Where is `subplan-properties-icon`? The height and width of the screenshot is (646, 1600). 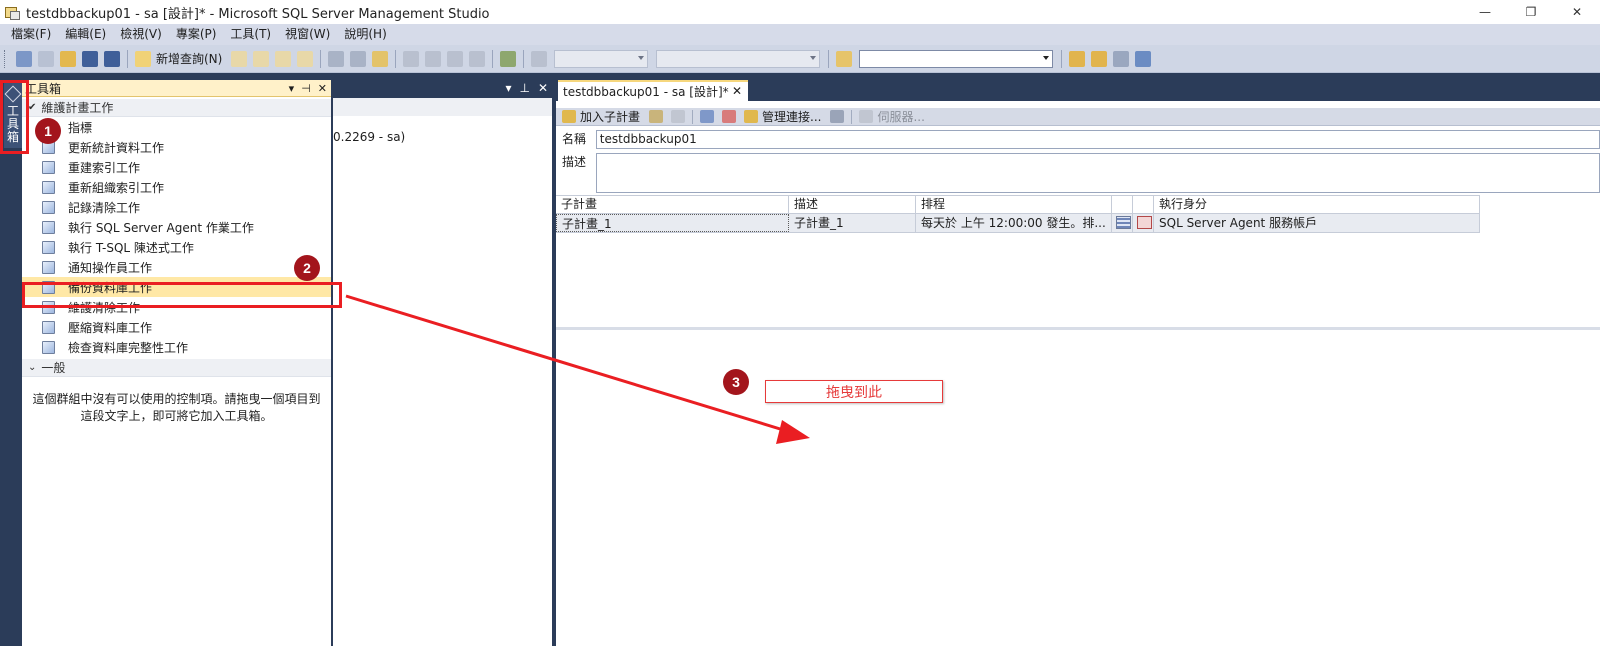 subplan-properties-icon is located at coordinates (656, 116).